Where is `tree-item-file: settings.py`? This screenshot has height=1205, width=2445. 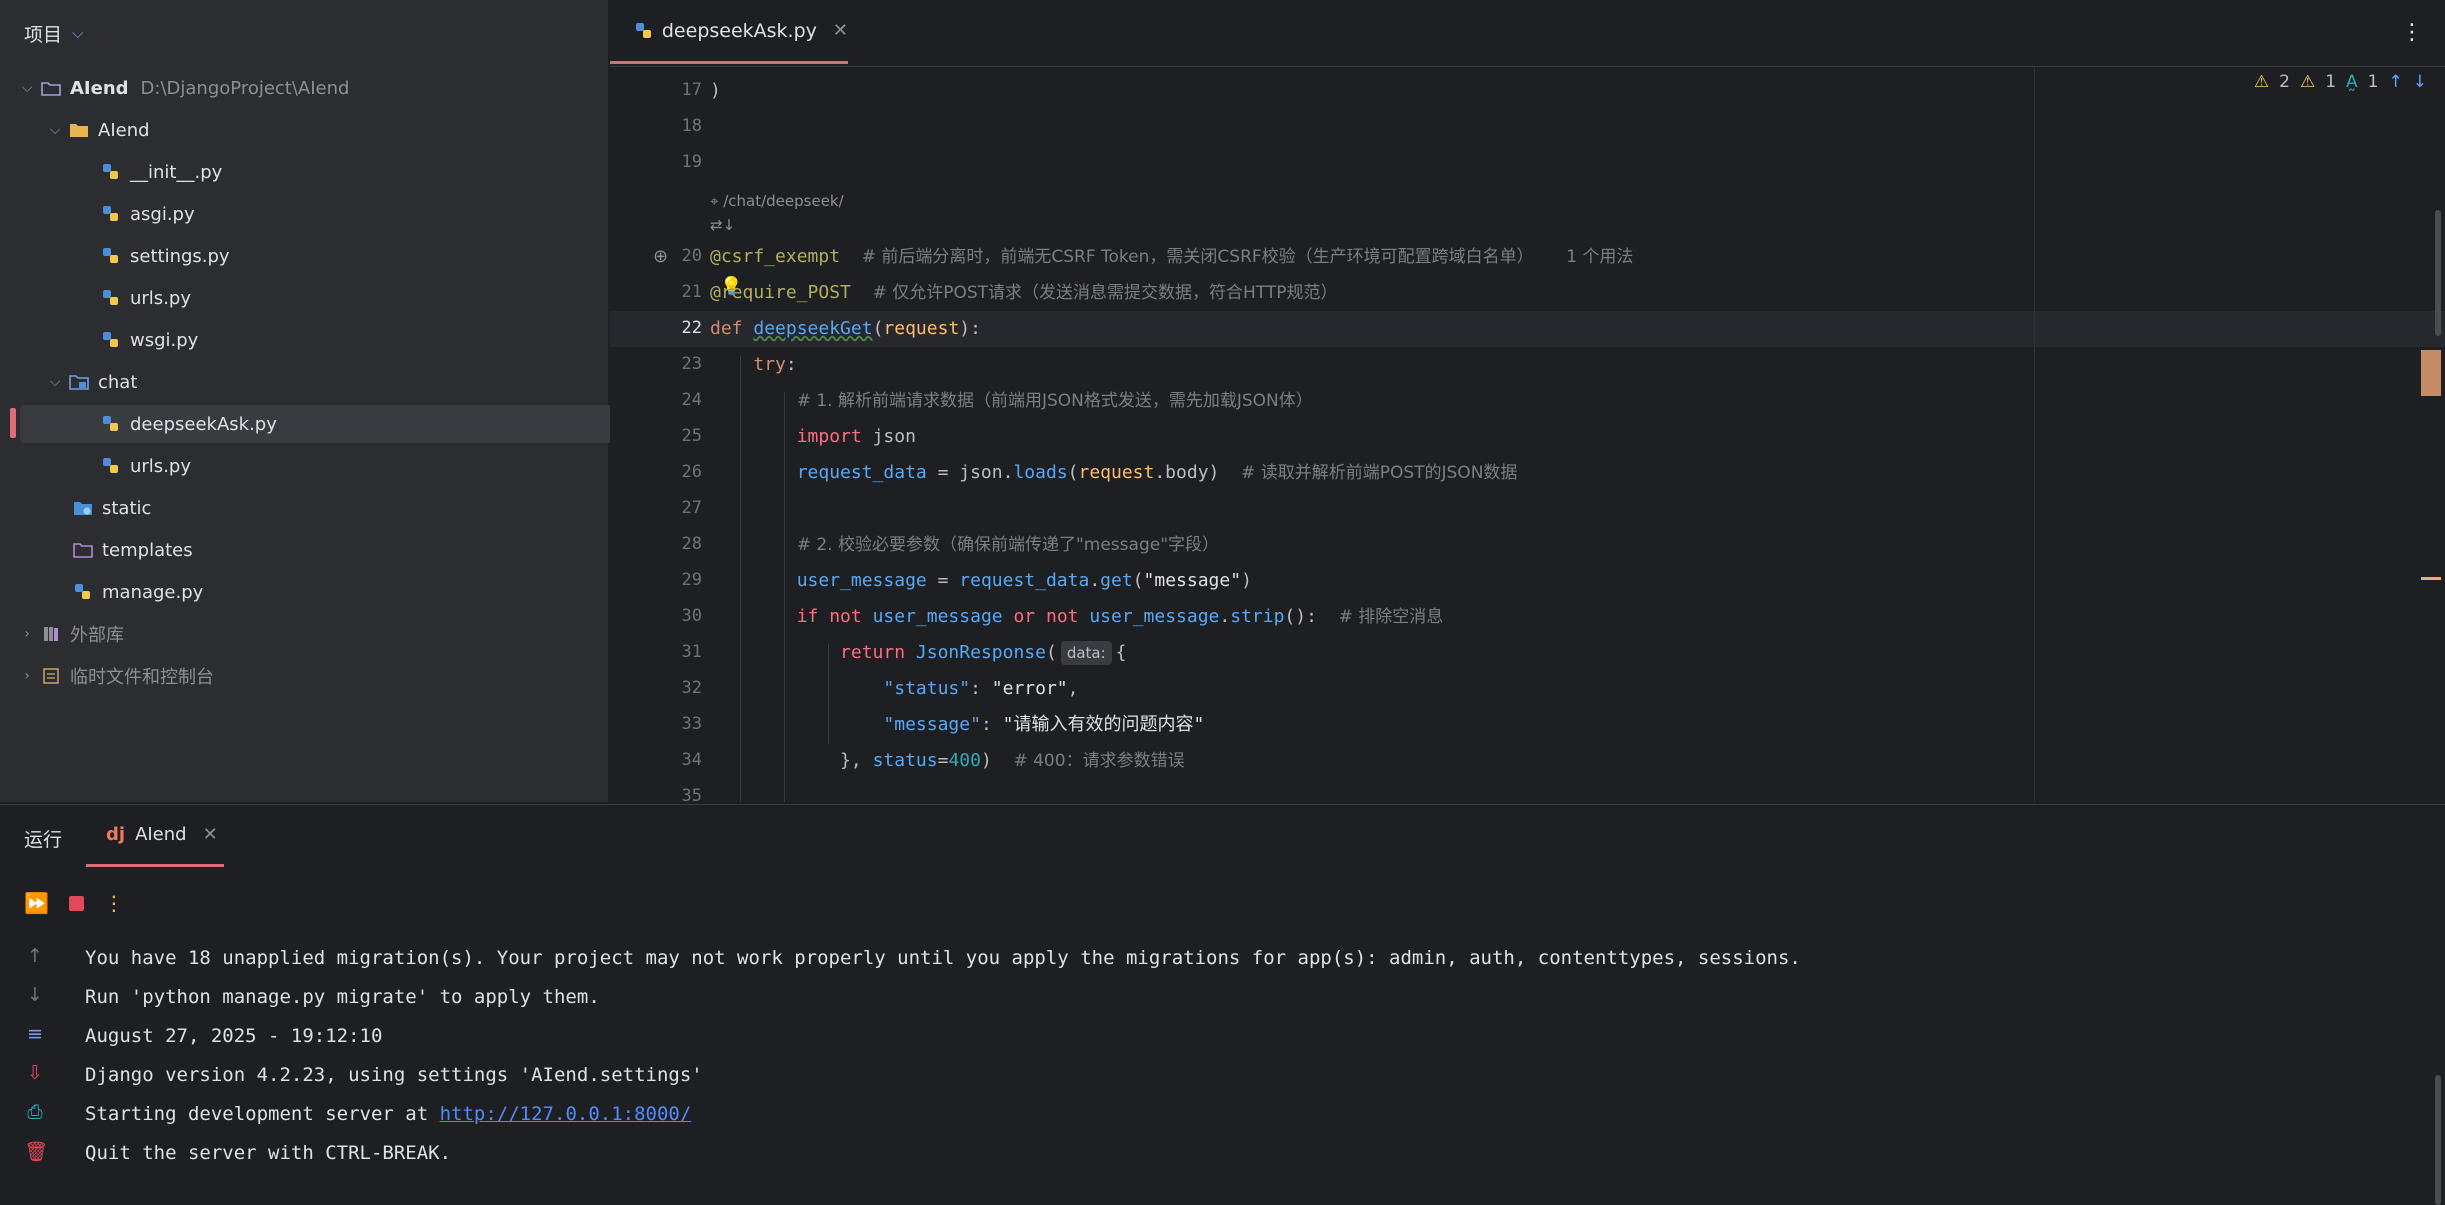 tree-item-file: settings.py is located at coordinates (344, 256).